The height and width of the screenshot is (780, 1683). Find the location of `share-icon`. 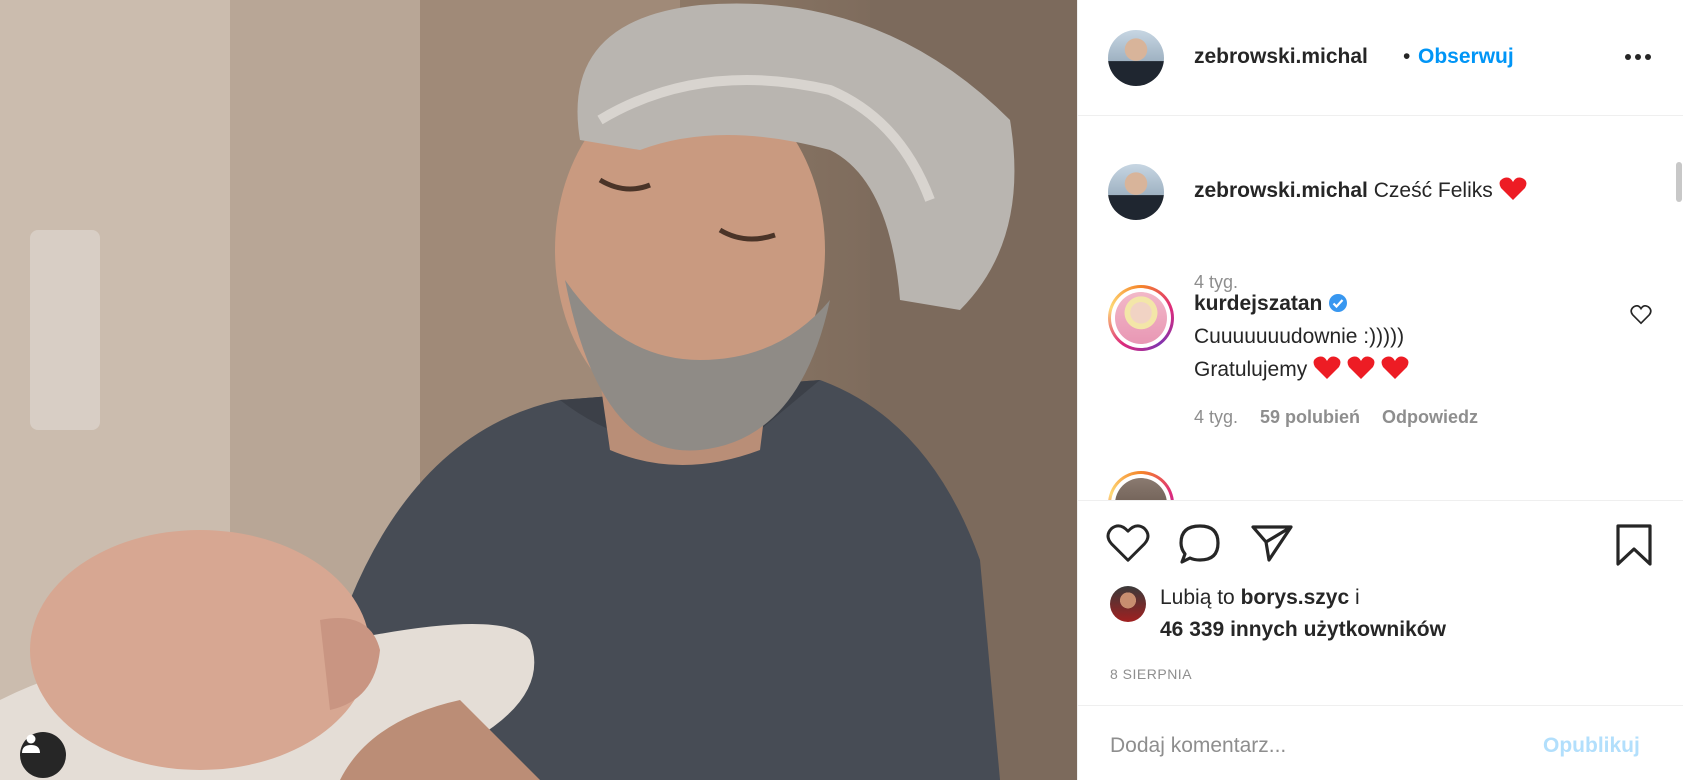

share-icon is located at coordinates (1272, 543).